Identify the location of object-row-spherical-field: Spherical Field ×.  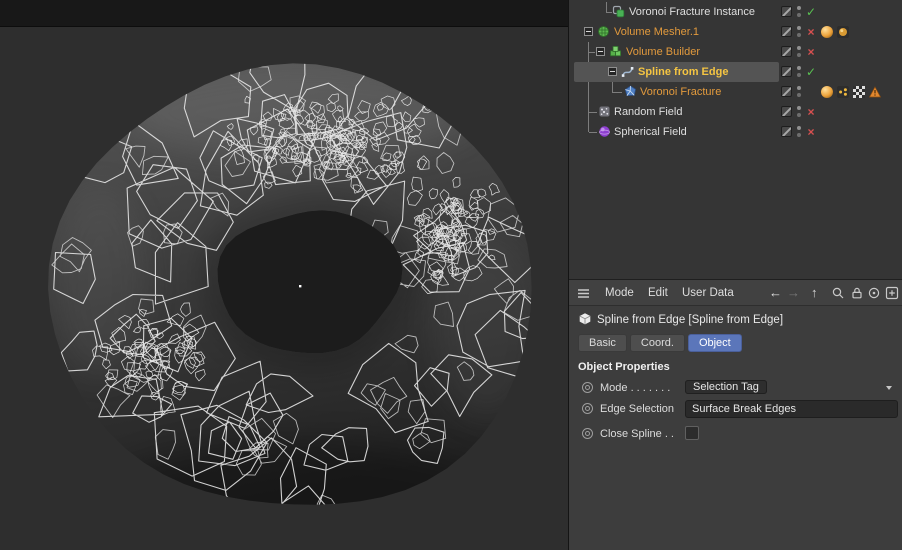
(735, 132).